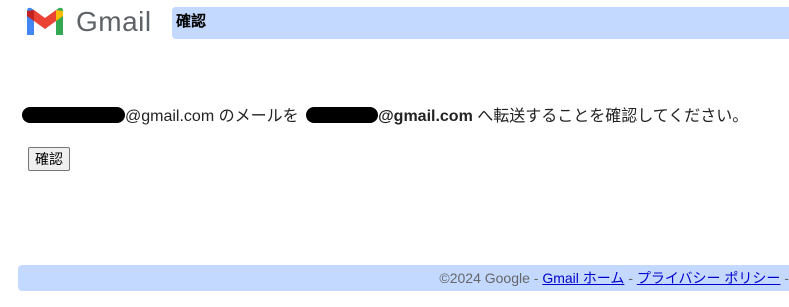  What do you see at coordinates (583, 278) in the screenshot?
I see `gmail-home-link: Gmail ホーム` at bounding box center [583, 278].